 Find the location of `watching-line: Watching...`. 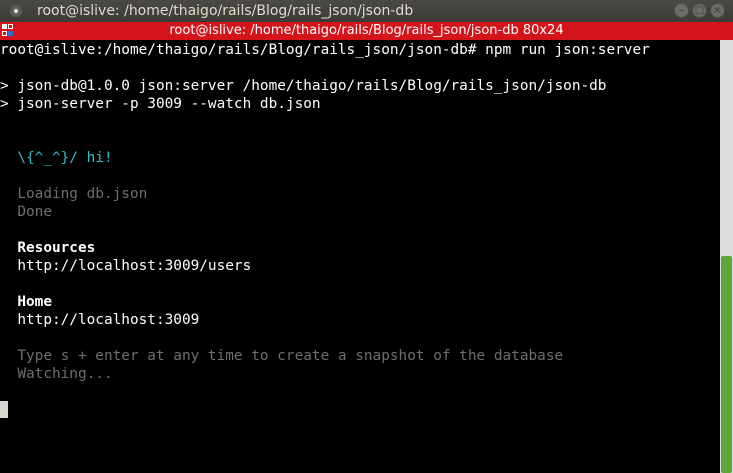

watching-line: Watching... is located at coordinates (56, 374).